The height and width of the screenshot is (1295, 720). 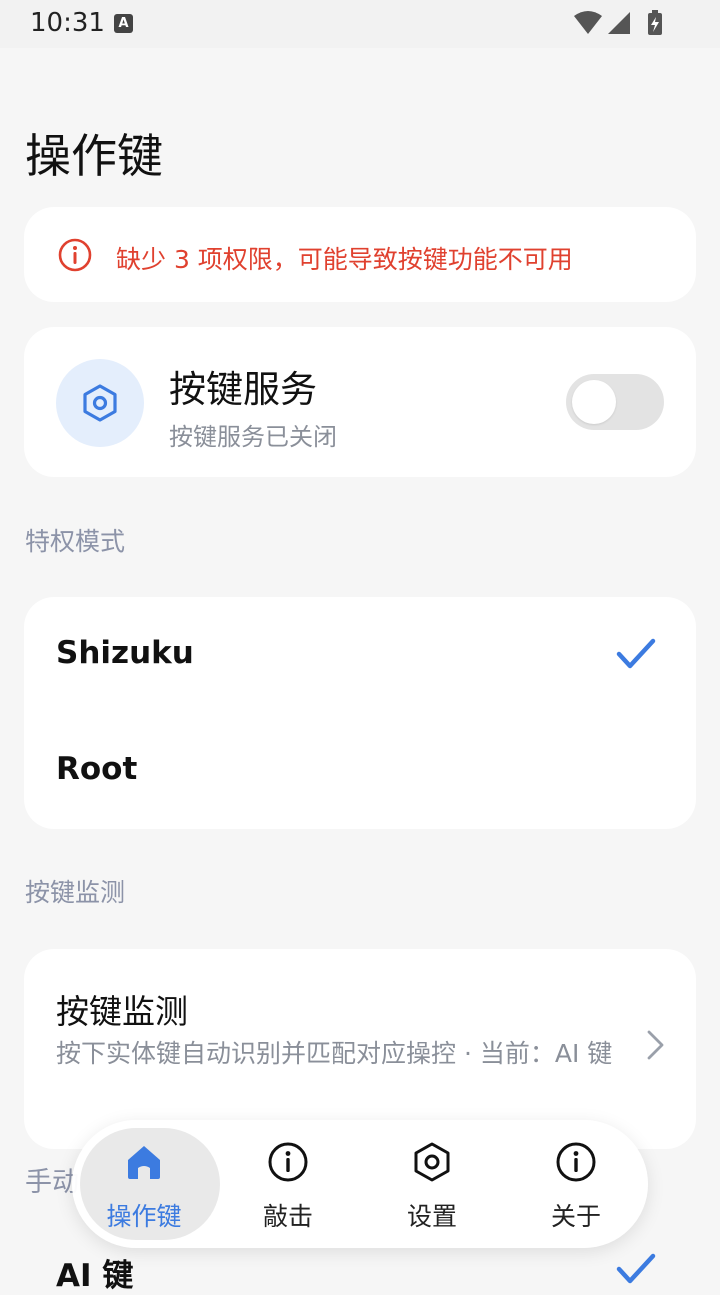 What do you see at coordinates (431, 1216) in the screenshot?
I see `nav-settings-label: 设置` at bounding box center [431, 1216].